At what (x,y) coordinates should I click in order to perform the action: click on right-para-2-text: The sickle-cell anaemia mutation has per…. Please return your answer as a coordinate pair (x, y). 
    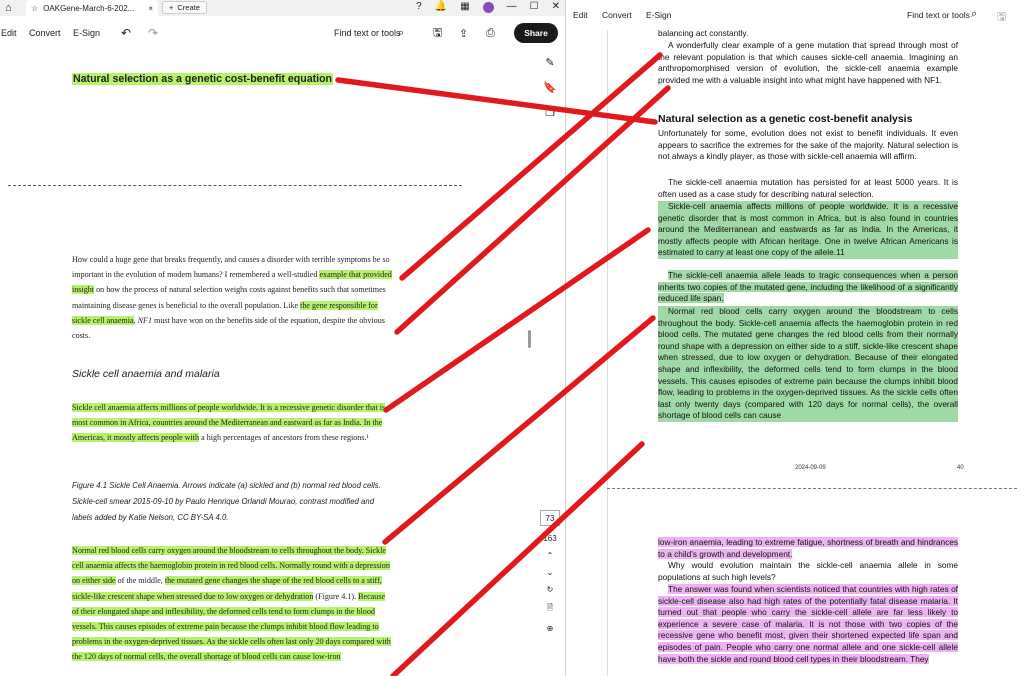
    Looking at the image, I should click on (808, 188).